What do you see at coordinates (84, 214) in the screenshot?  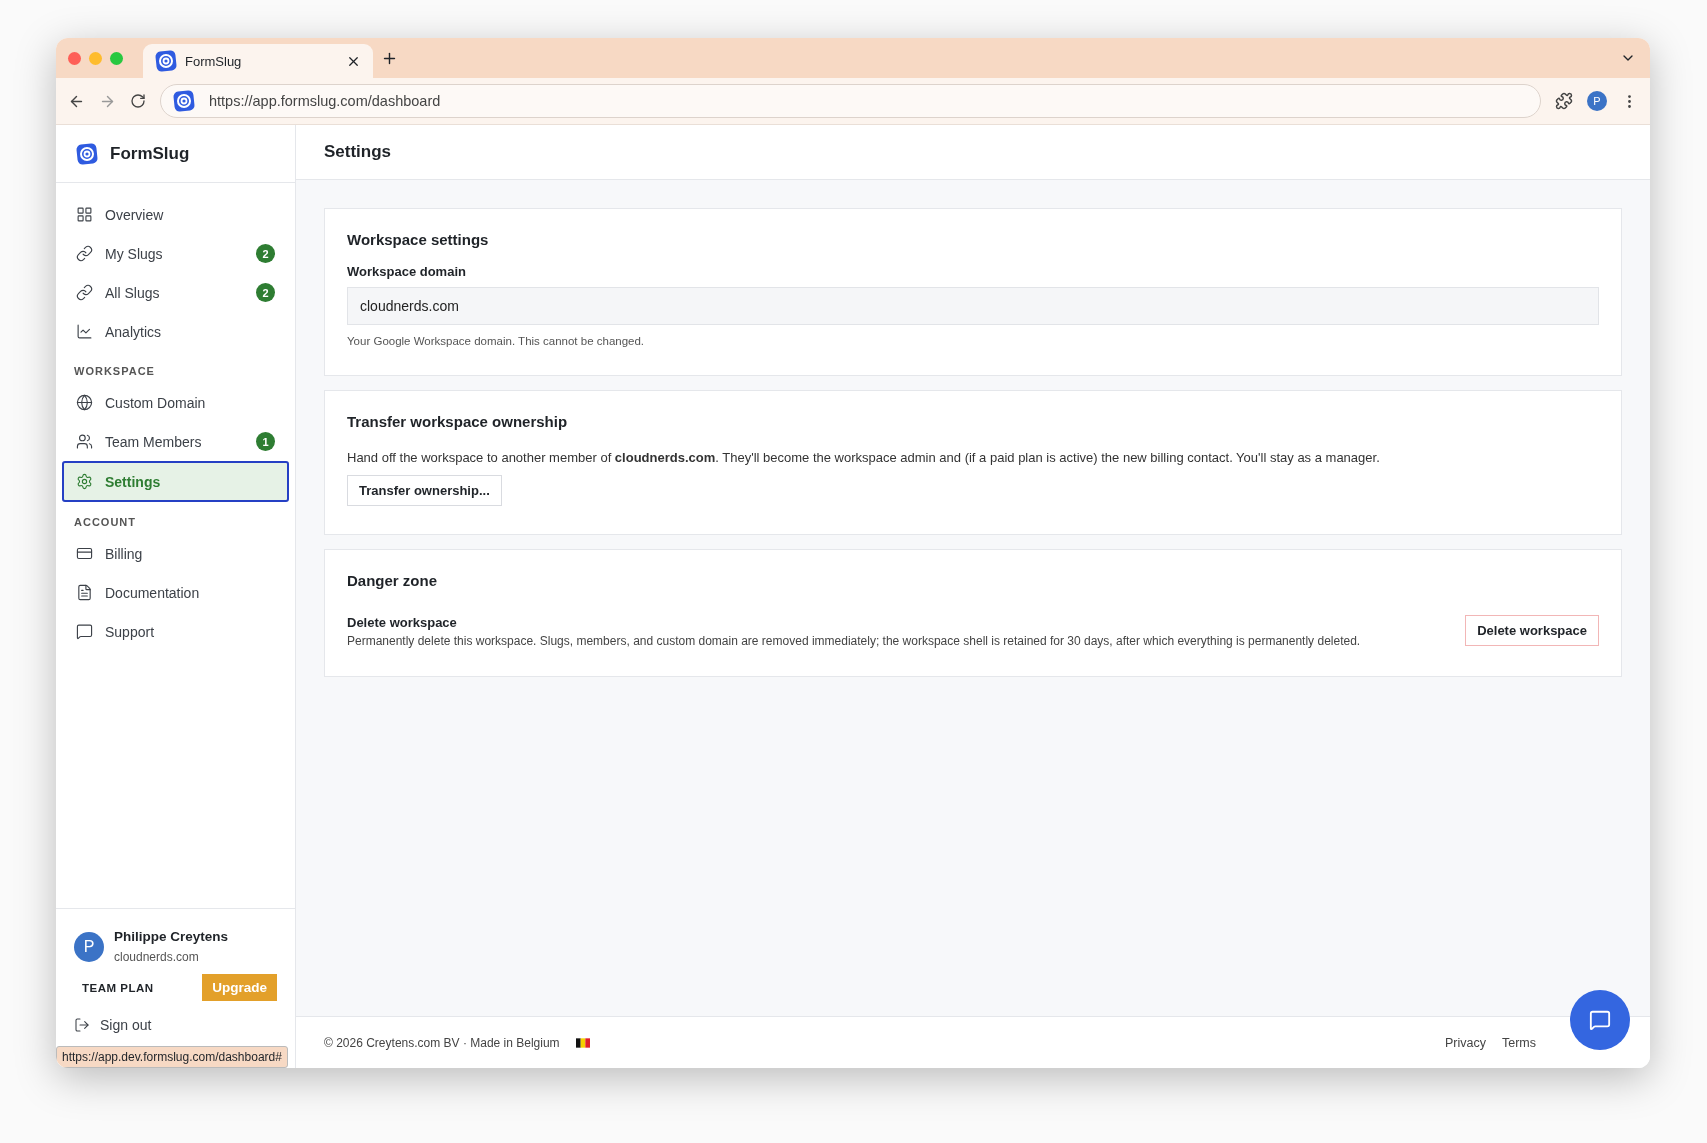 I see `grid-icon` at bounding box center [84, 214].